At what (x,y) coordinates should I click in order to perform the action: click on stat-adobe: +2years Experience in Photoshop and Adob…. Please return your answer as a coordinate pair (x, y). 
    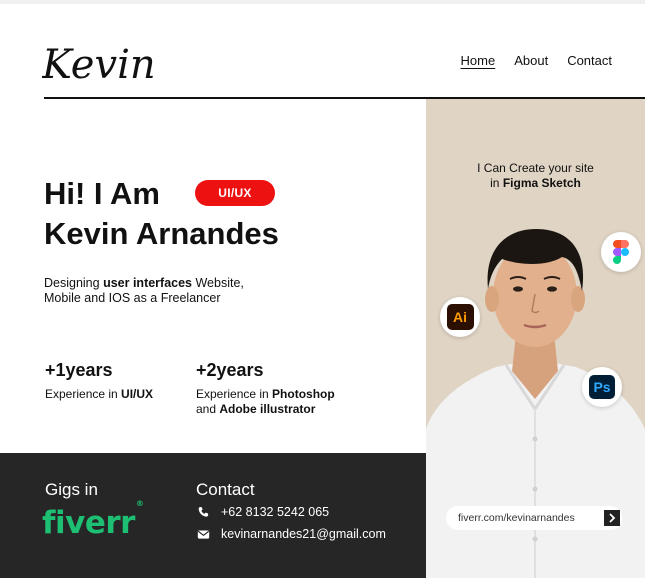
    Looking at the image, I should click on (265, 388).